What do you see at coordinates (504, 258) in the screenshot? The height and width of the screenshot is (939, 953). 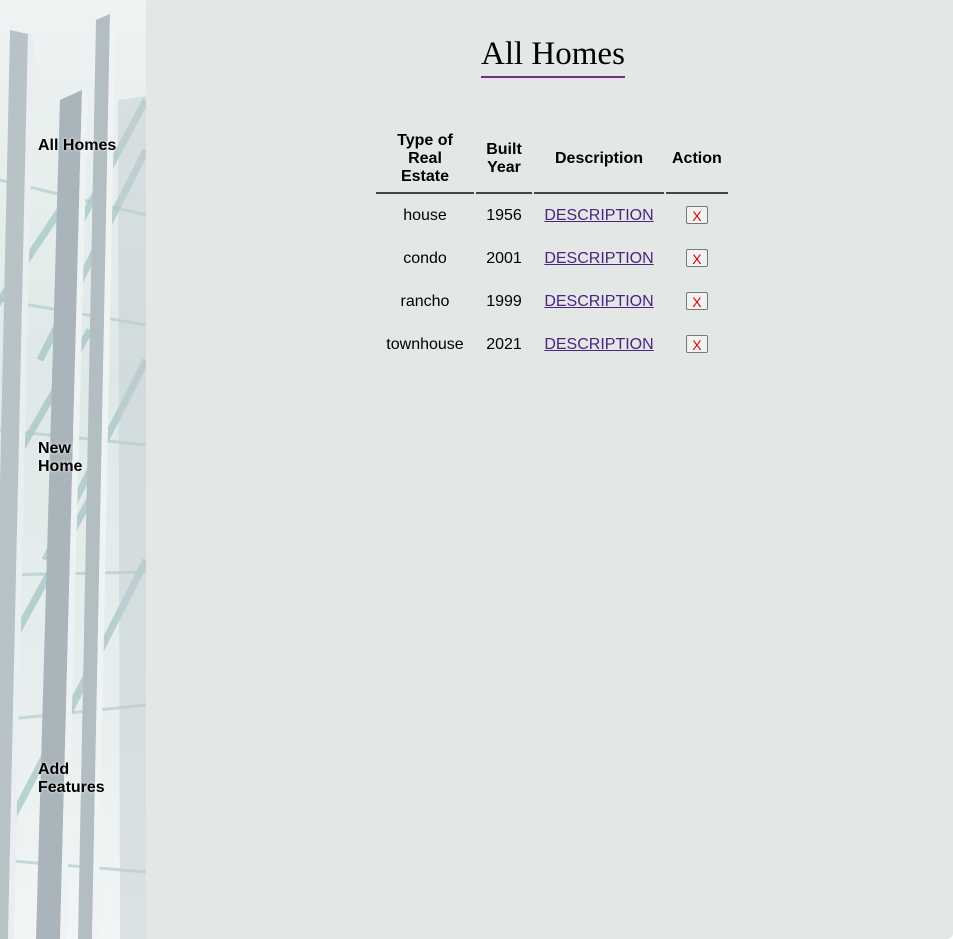 I see `cell-built-year: 2001` at bounding box center [504, 258].